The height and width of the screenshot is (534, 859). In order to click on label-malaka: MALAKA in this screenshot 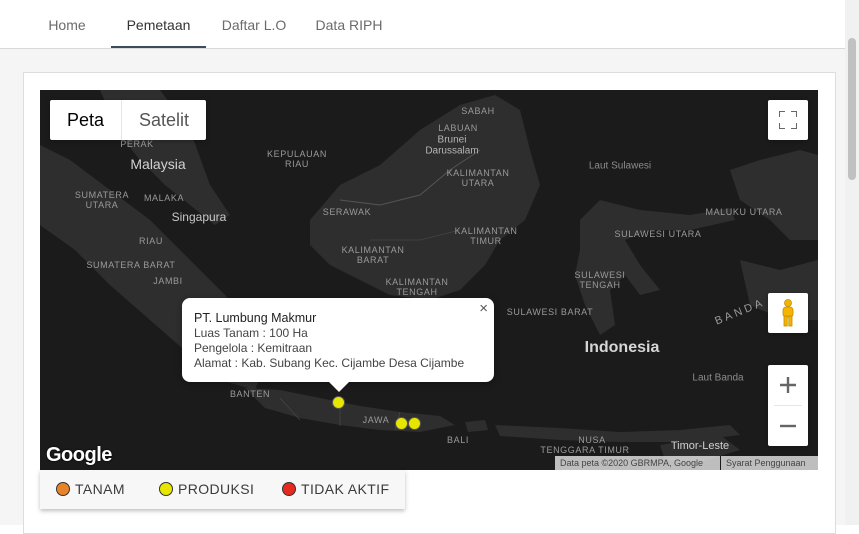, I will do `click(164, 198)`.